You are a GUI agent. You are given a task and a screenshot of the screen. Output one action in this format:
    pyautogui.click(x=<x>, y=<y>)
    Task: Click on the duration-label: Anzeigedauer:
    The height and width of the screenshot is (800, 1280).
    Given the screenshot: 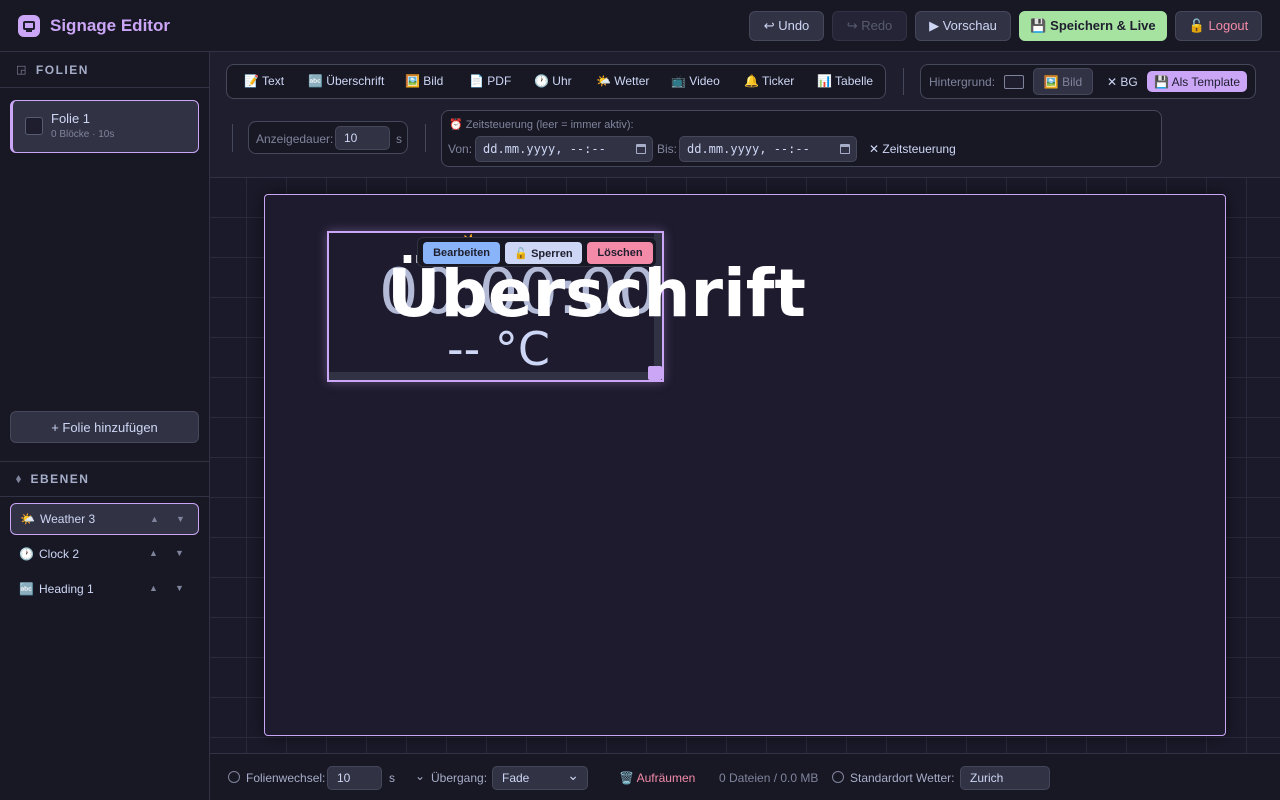 What is the action you would take?
    pyautogui.click(x=295, y=139)
    